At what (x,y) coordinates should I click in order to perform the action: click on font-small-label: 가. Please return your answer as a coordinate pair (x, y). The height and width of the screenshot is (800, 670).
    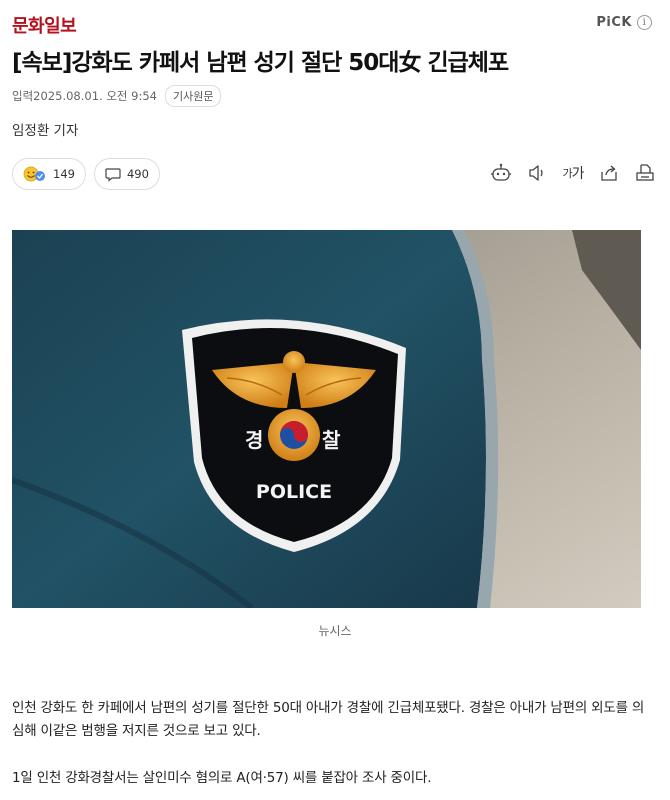
    Looking at the image, I should click on (567, 173).